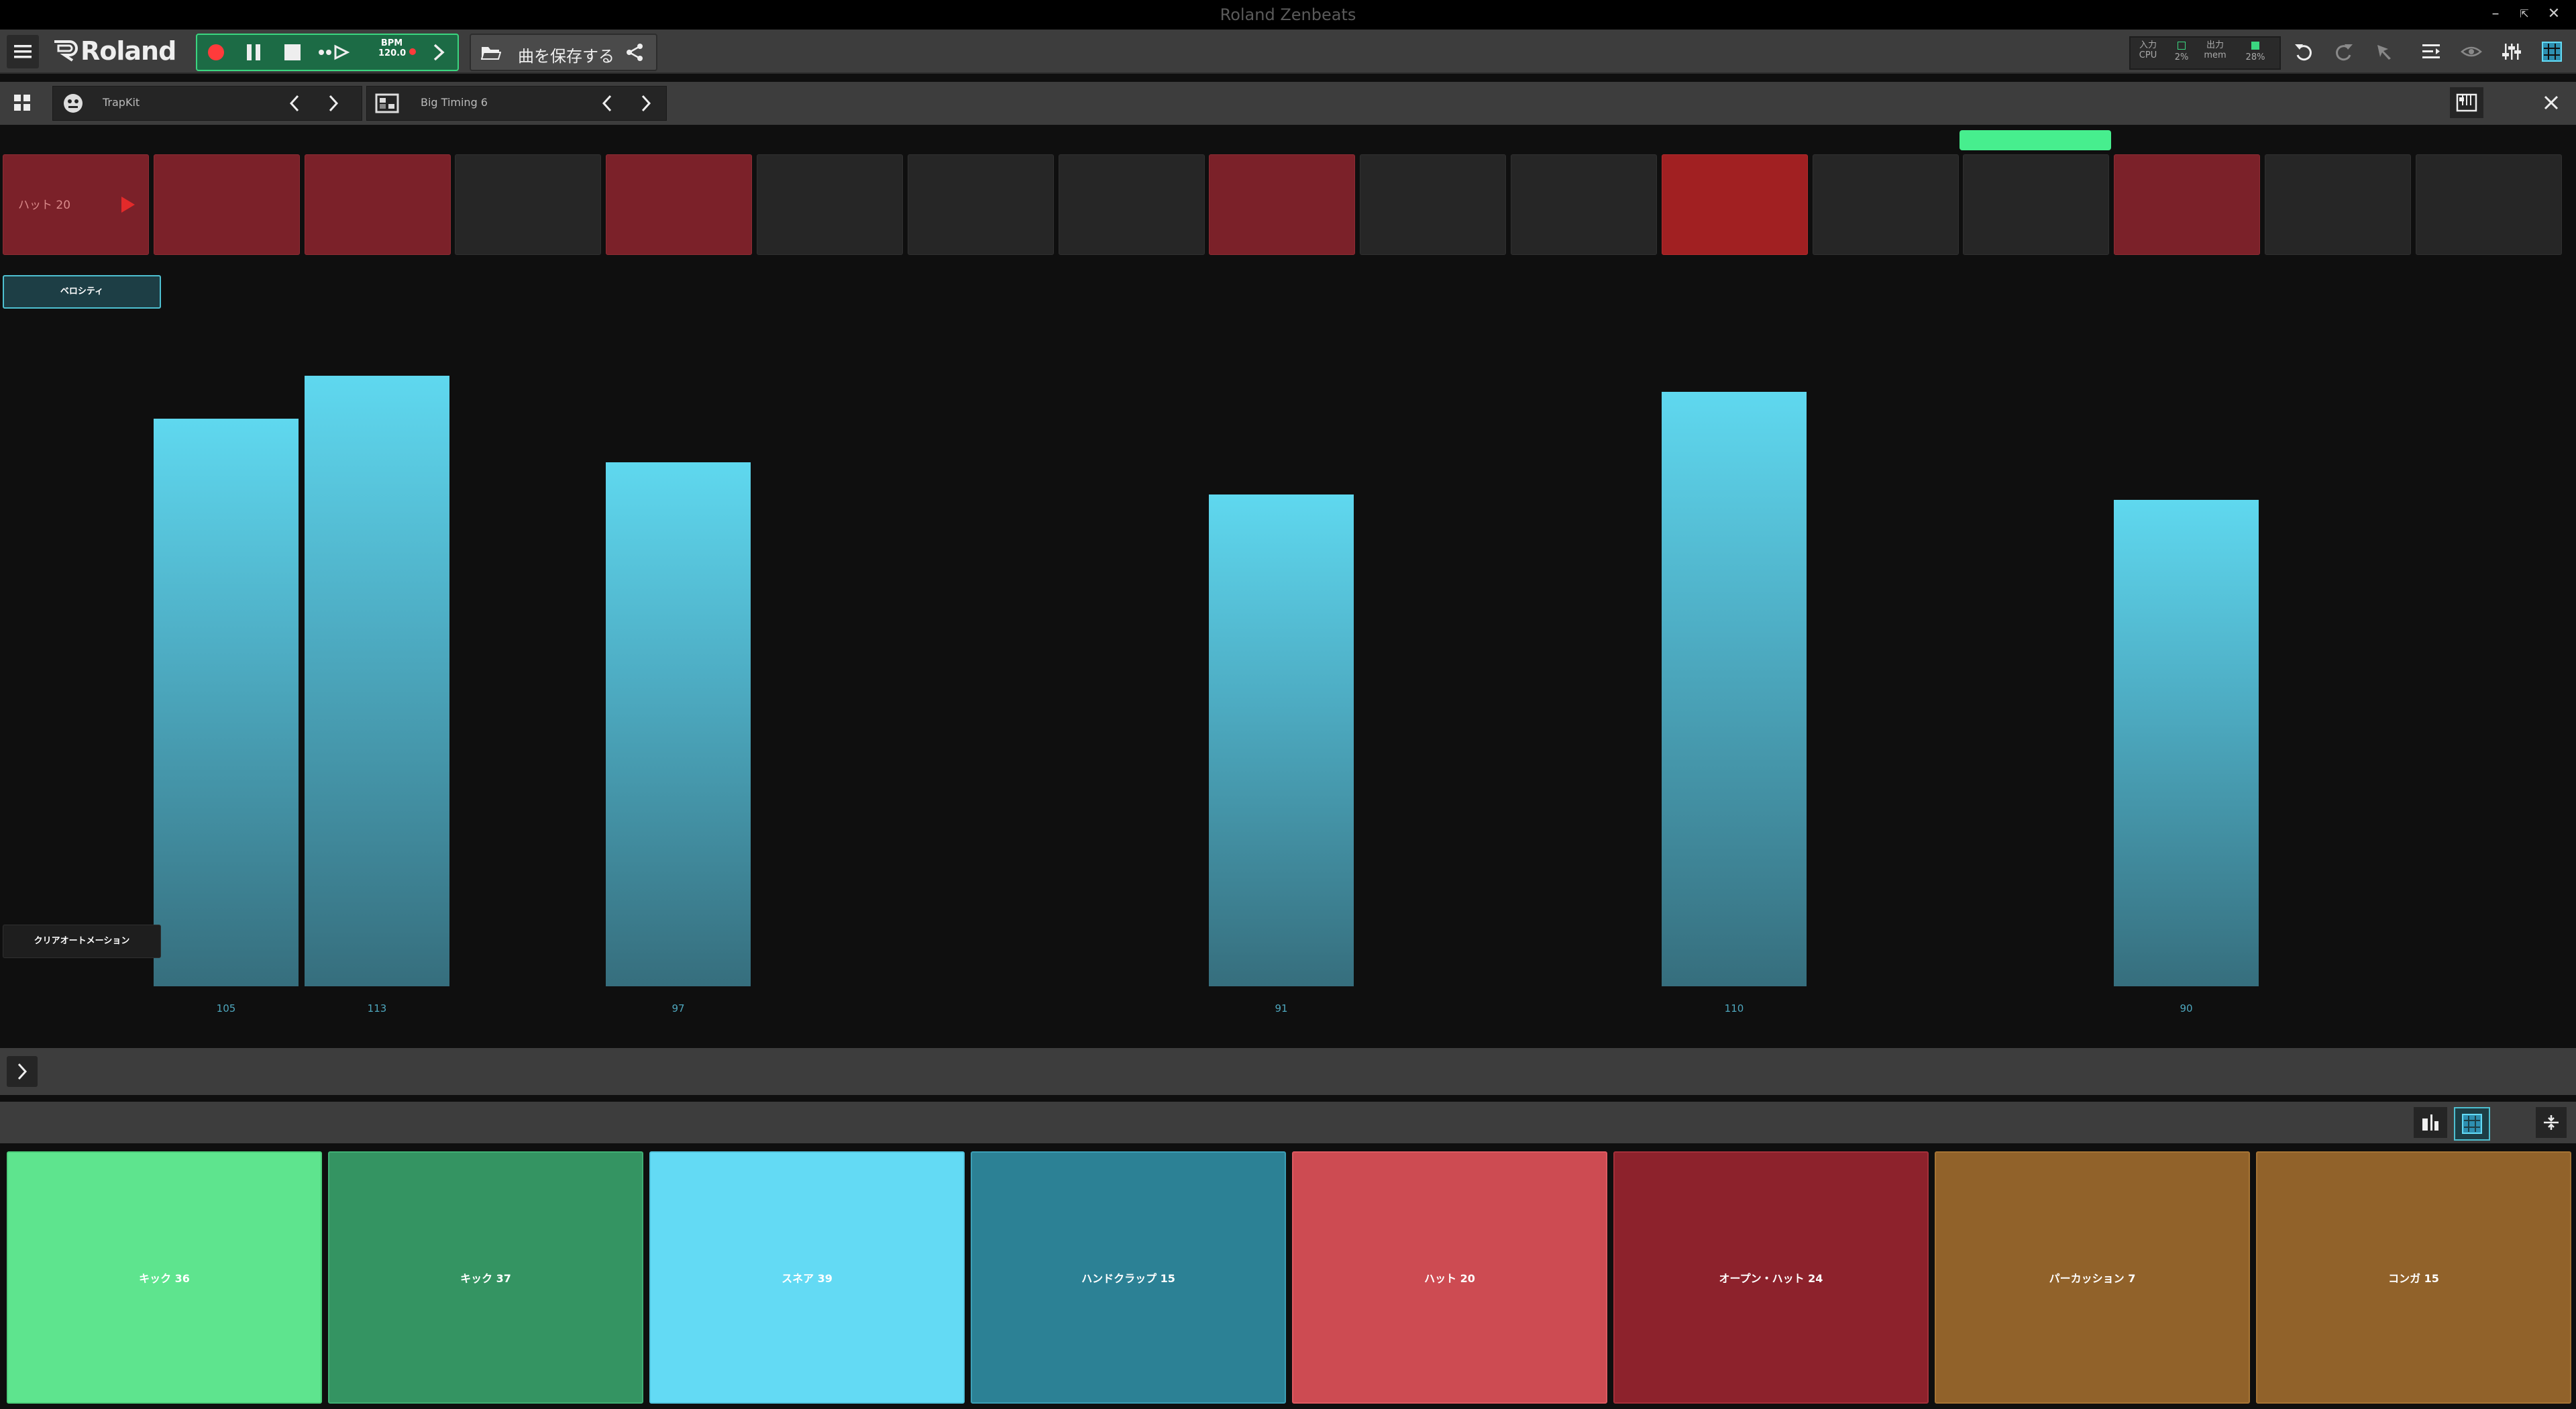  I want to click on bpm-display: BPM 120.0, so click(392, 48).